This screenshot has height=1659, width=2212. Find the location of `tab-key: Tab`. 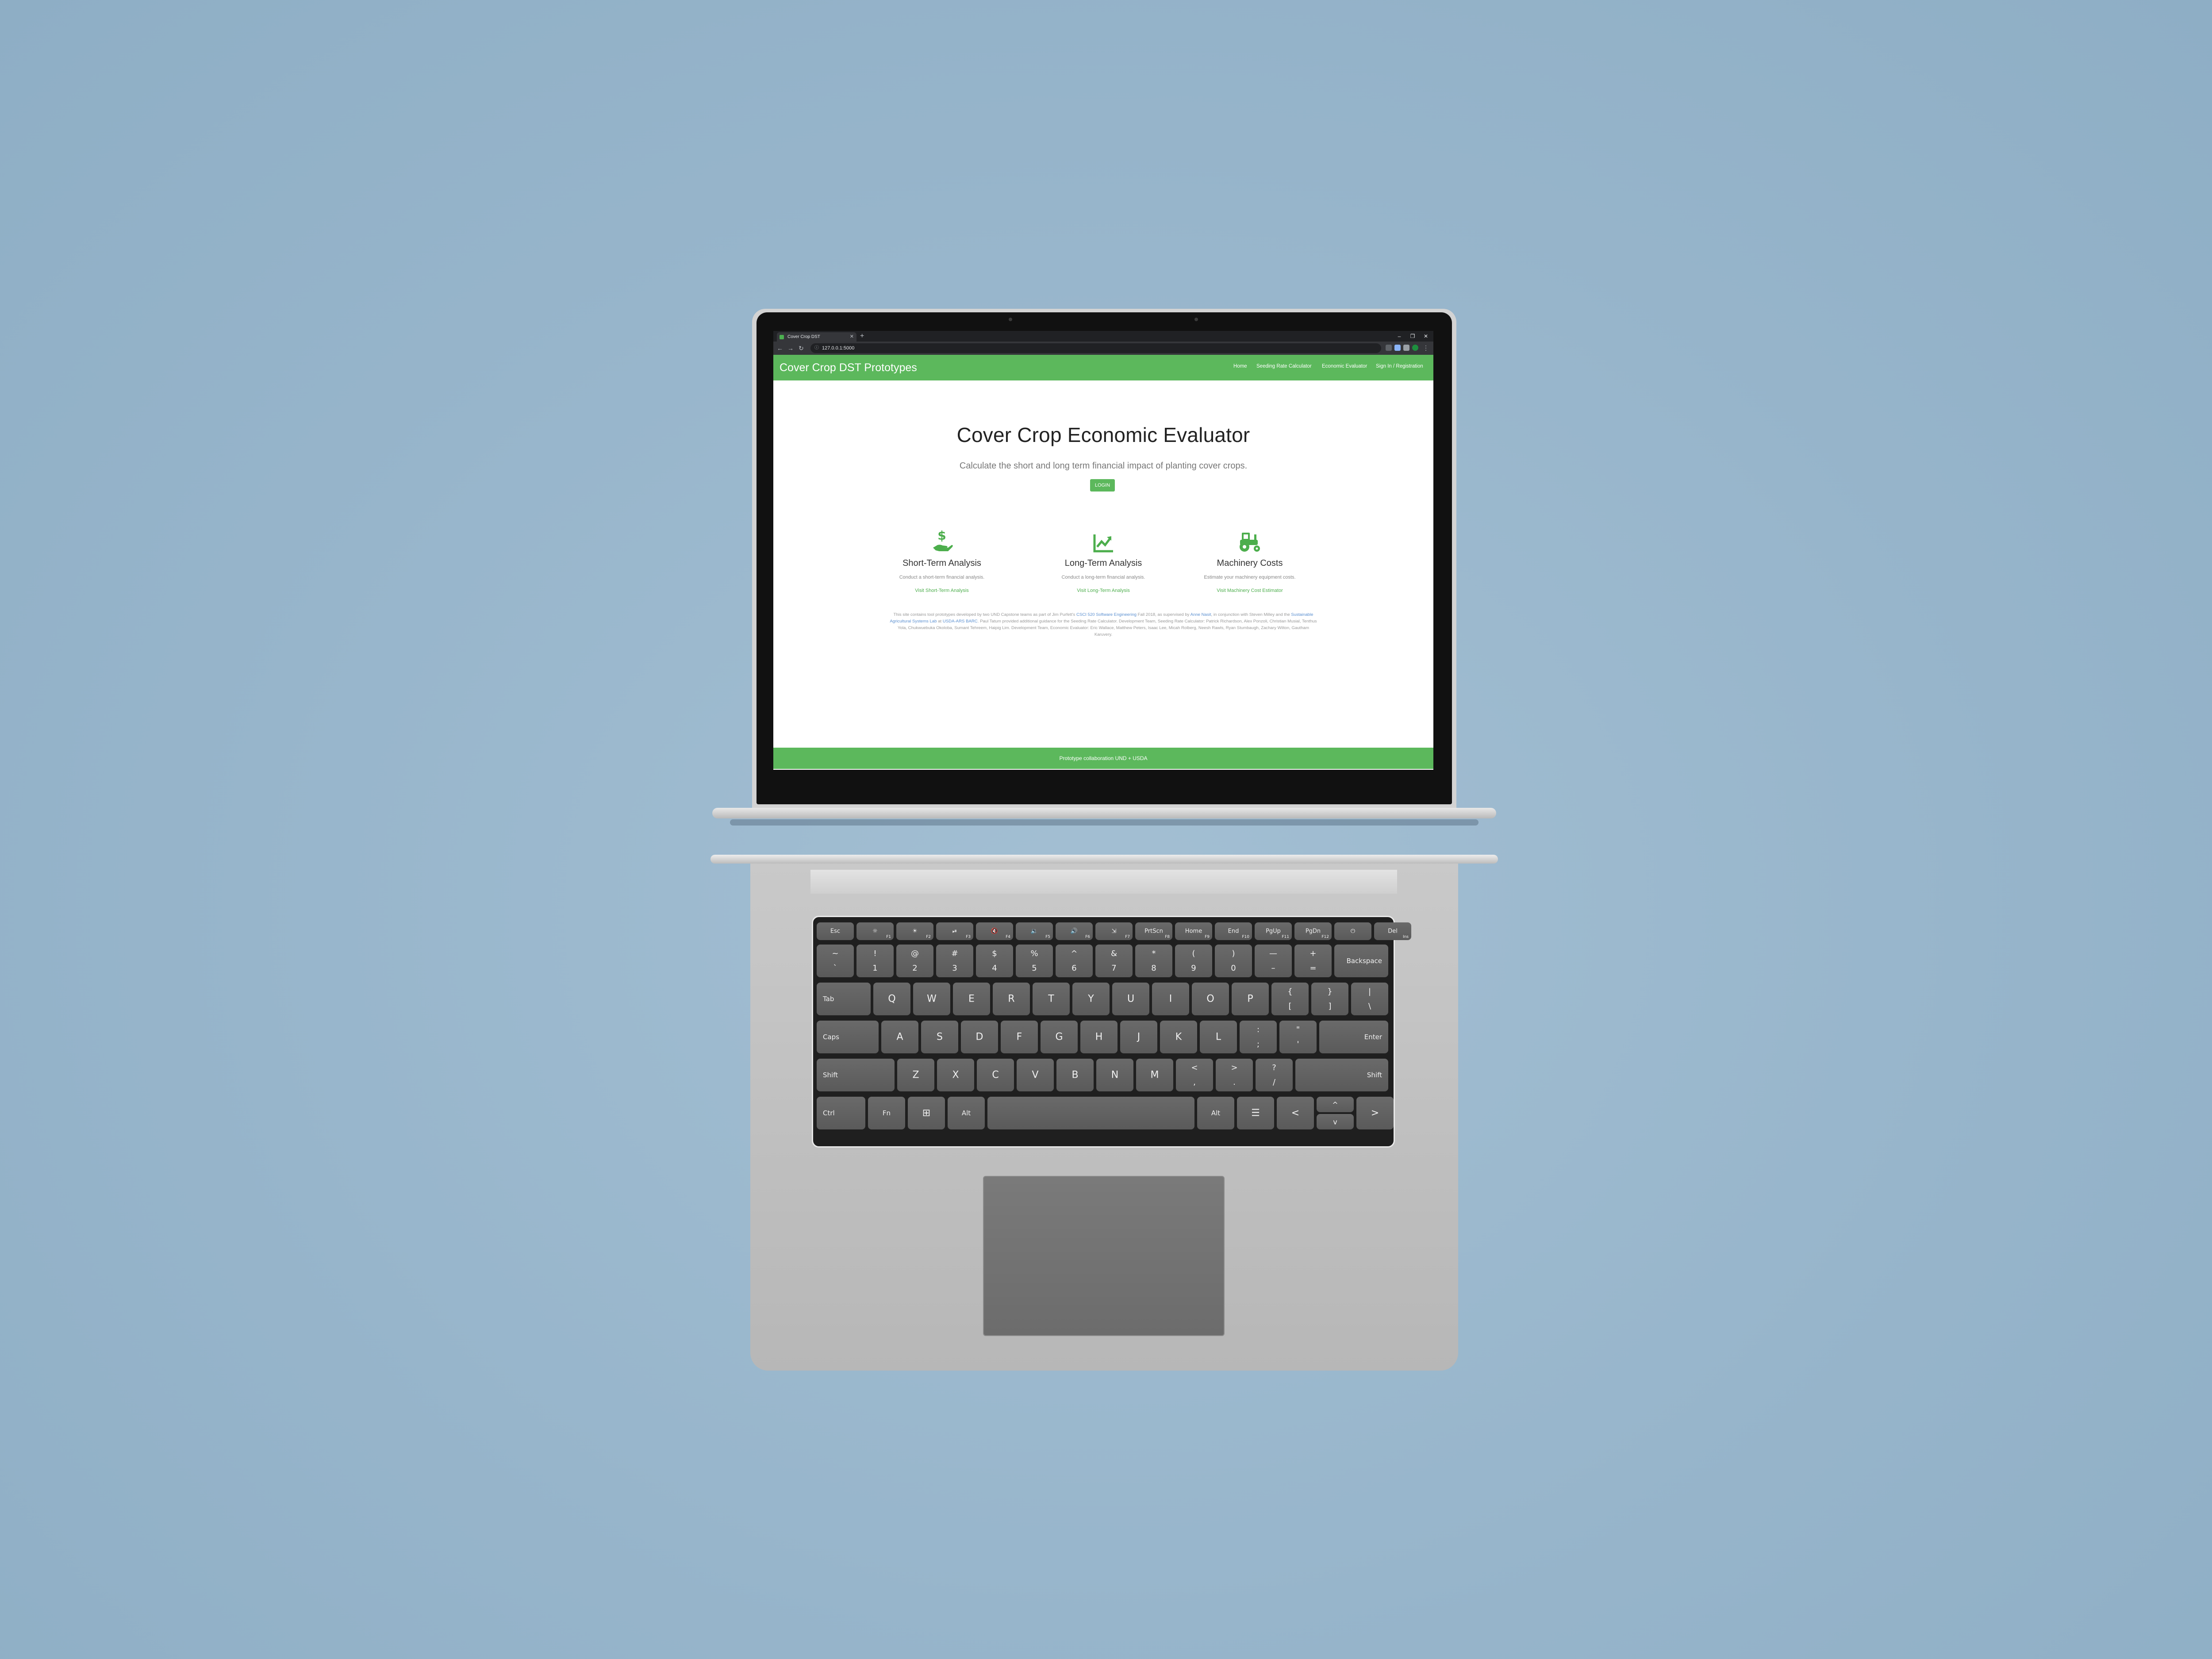

tab-key: Tab is located at coordinates (844, 999).